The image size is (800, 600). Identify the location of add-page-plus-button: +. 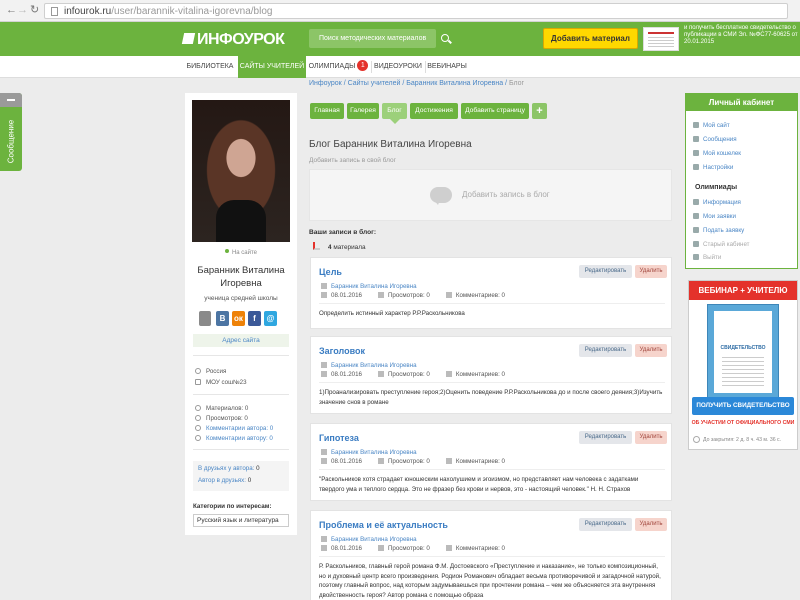
(539, 111).